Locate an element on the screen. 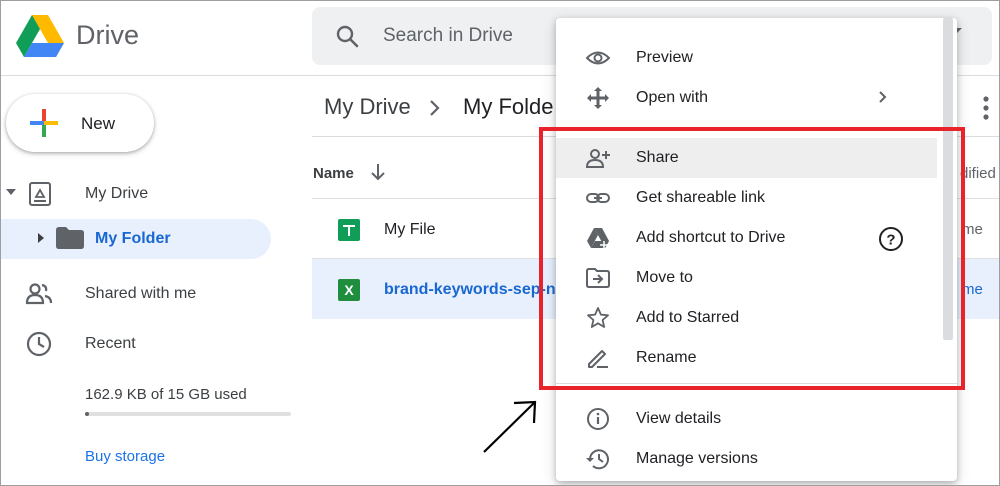 The width and height of the screenshot is (1000, 486). plus-icon is located at coordinates (44, 123).